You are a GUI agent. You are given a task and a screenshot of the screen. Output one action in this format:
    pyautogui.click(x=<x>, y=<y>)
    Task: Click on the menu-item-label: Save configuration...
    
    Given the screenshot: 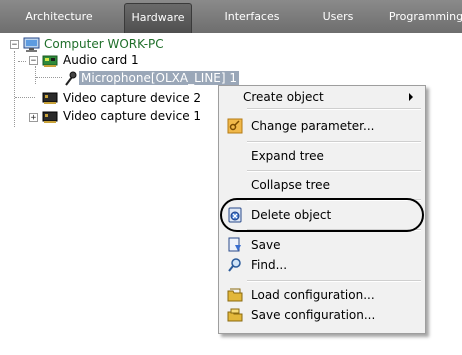 What is the action you would take?
    pyautogui.click(x=313, y=315)
    